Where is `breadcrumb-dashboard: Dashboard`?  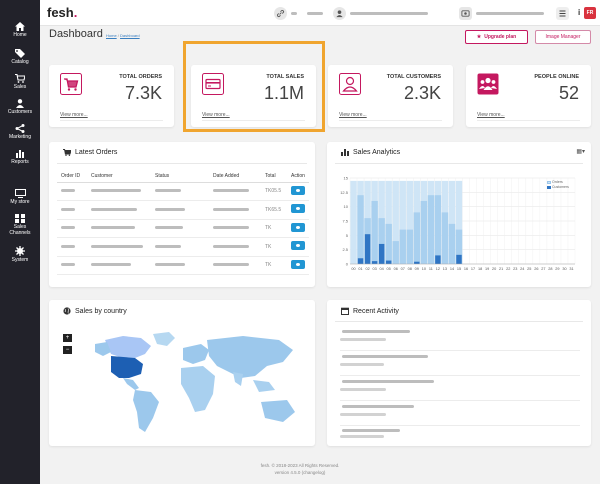 breadcrumb-dashboard: Dashboard is located at coordinates (130, 35).